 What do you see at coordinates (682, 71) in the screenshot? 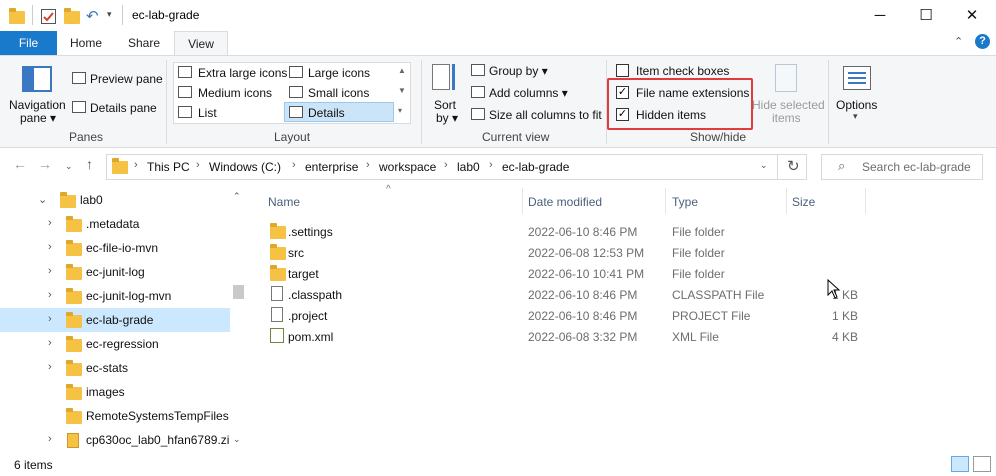
I see `item-check-boxes-label: Item check boxes` at bounding box center [682, 71].